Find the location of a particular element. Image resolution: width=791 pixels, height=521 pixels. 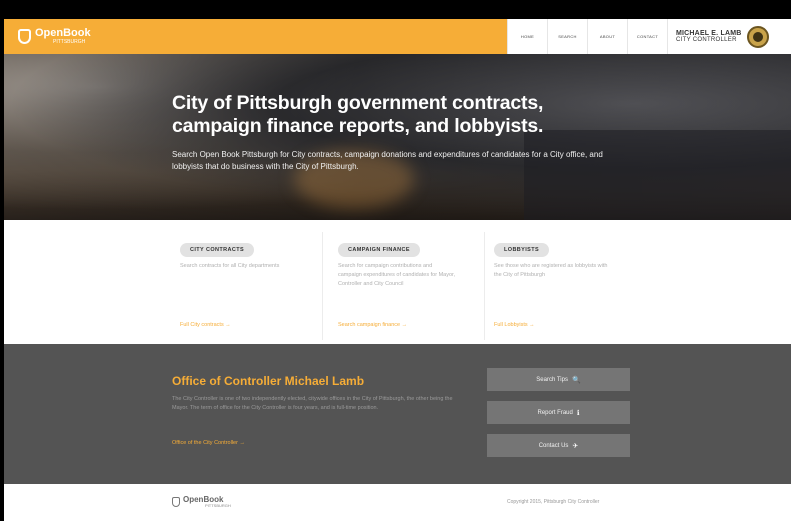

nav-home: HOME is located at coordinates (527, 36).